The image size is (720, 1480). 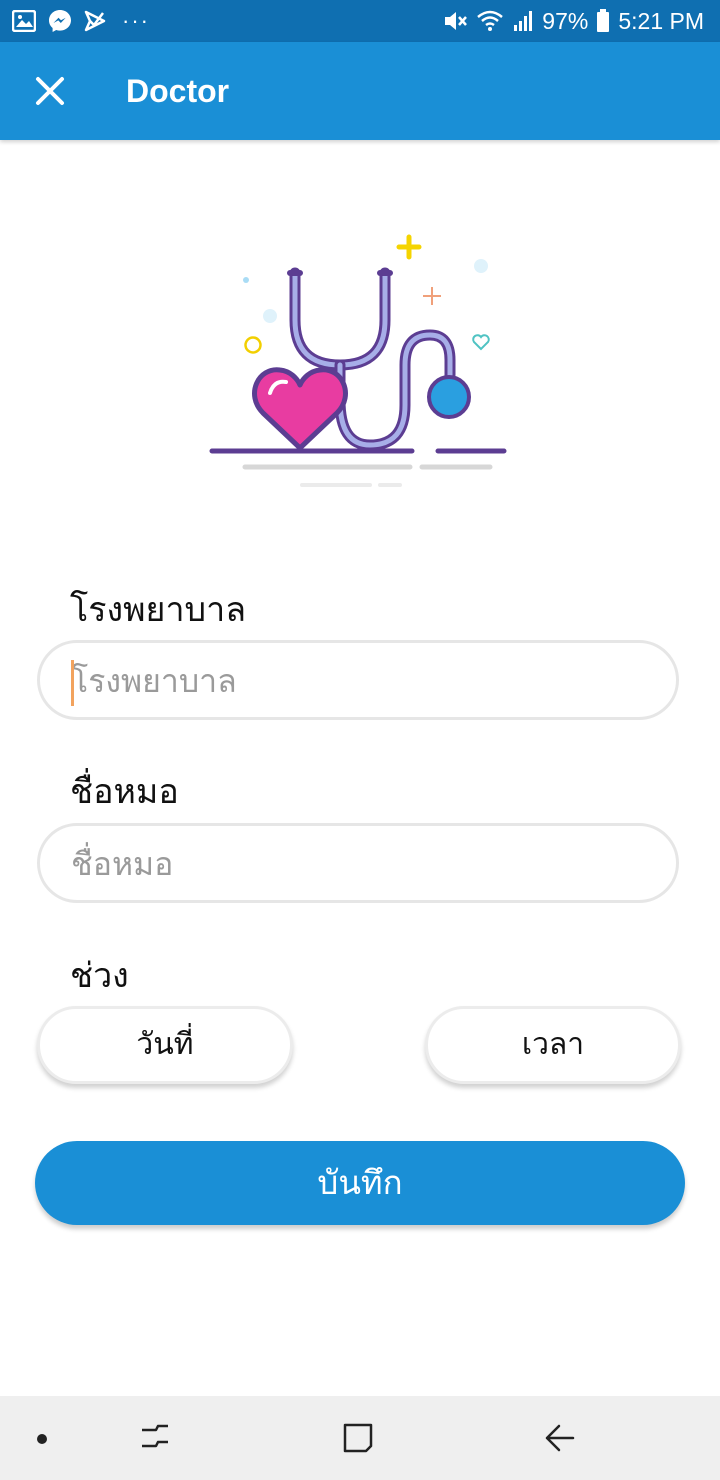 I want to click on check-icon, so click(x=95, y=21).